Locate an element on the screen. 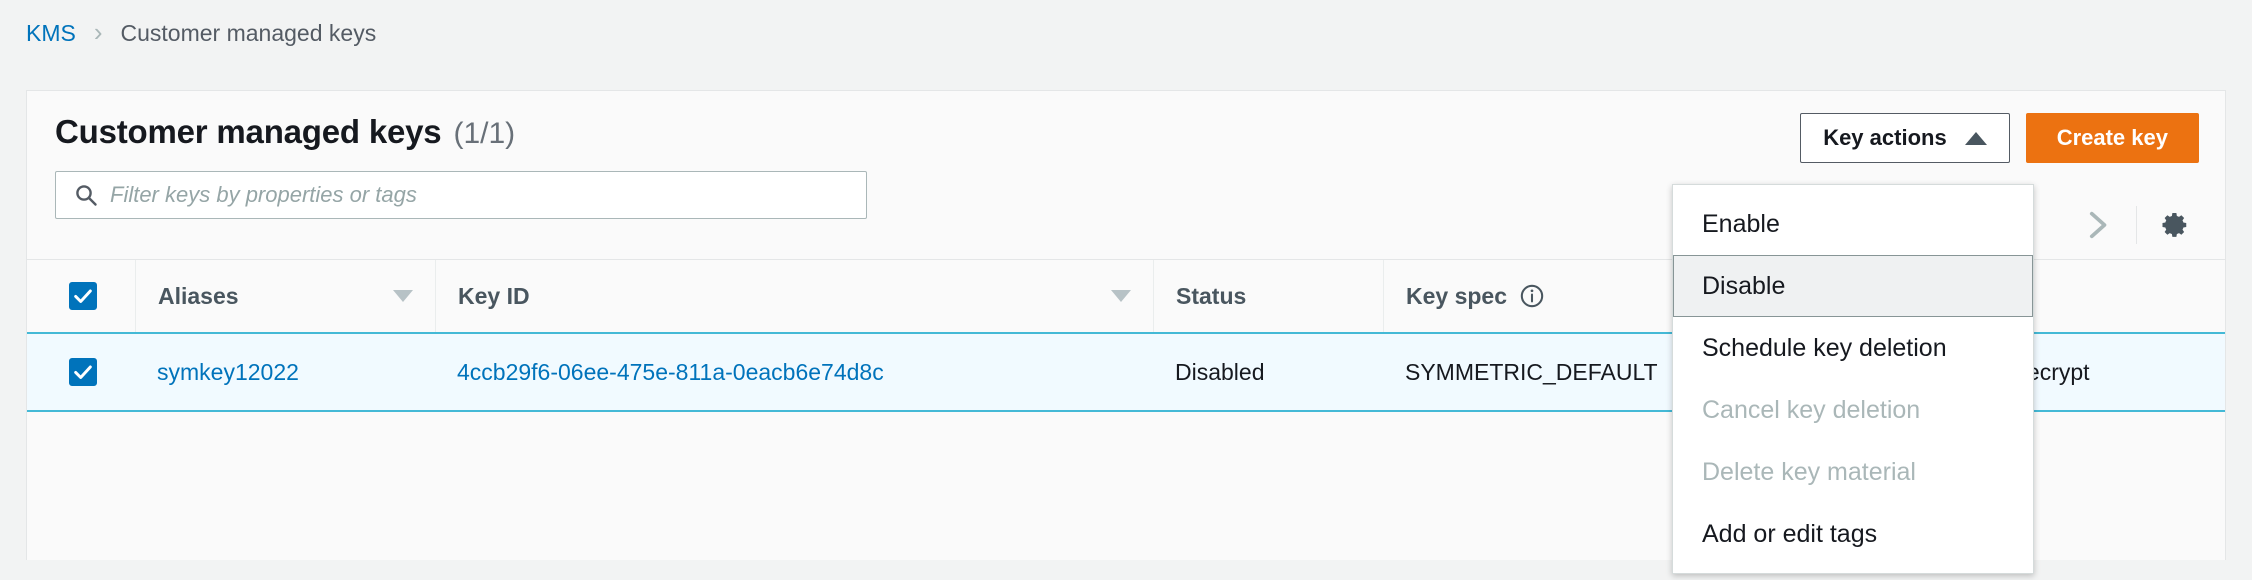 The height and width of the screenshot is (580, 2252). column-label-key-id: Key ID is located at coordinates (494, 295).